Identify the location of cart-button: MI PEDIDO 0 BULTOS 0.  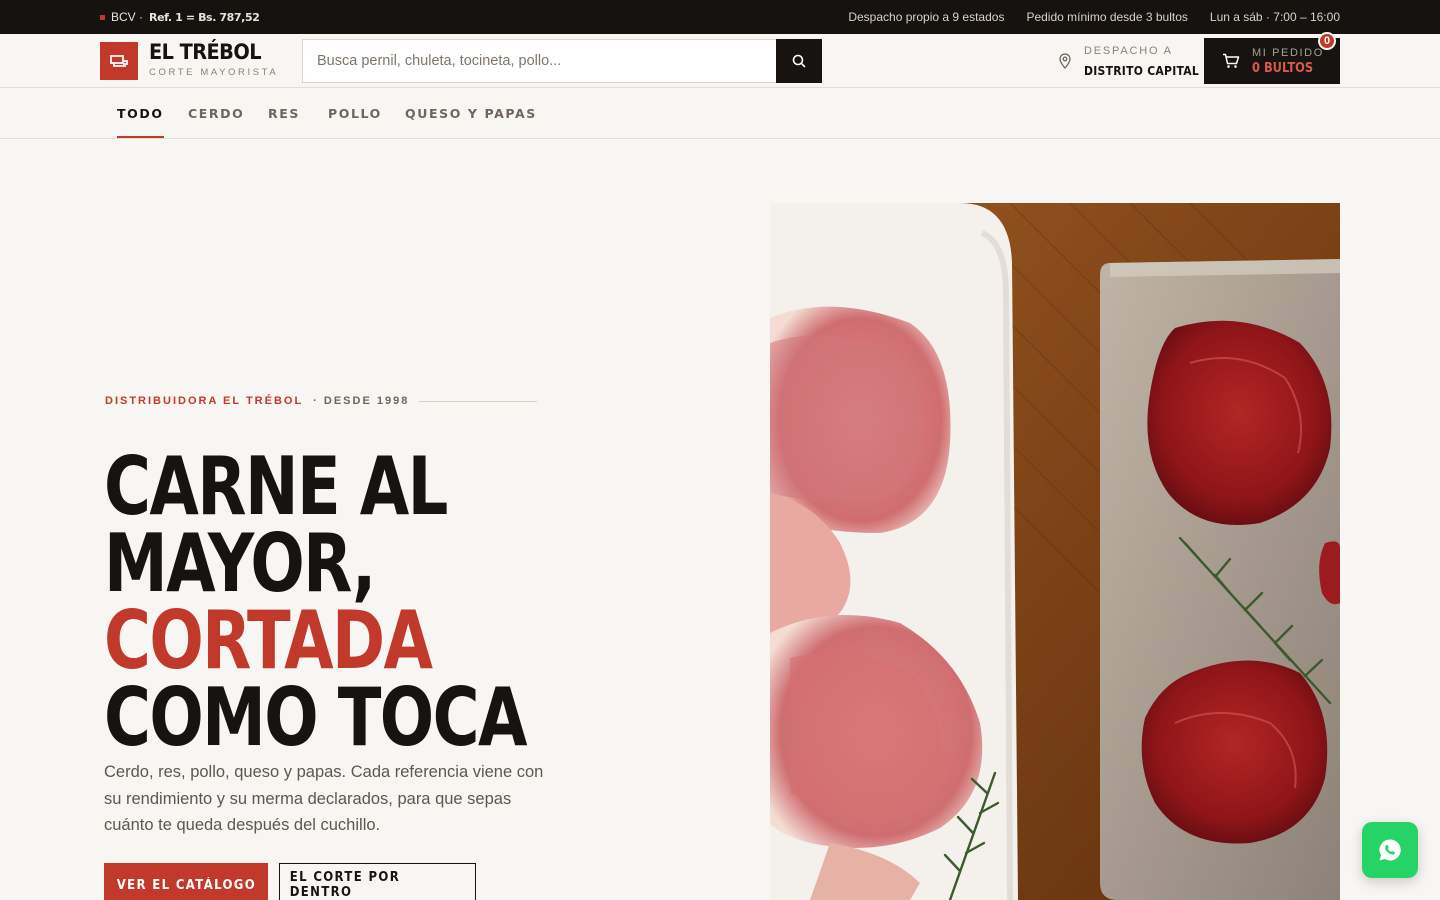
(1272, 58).